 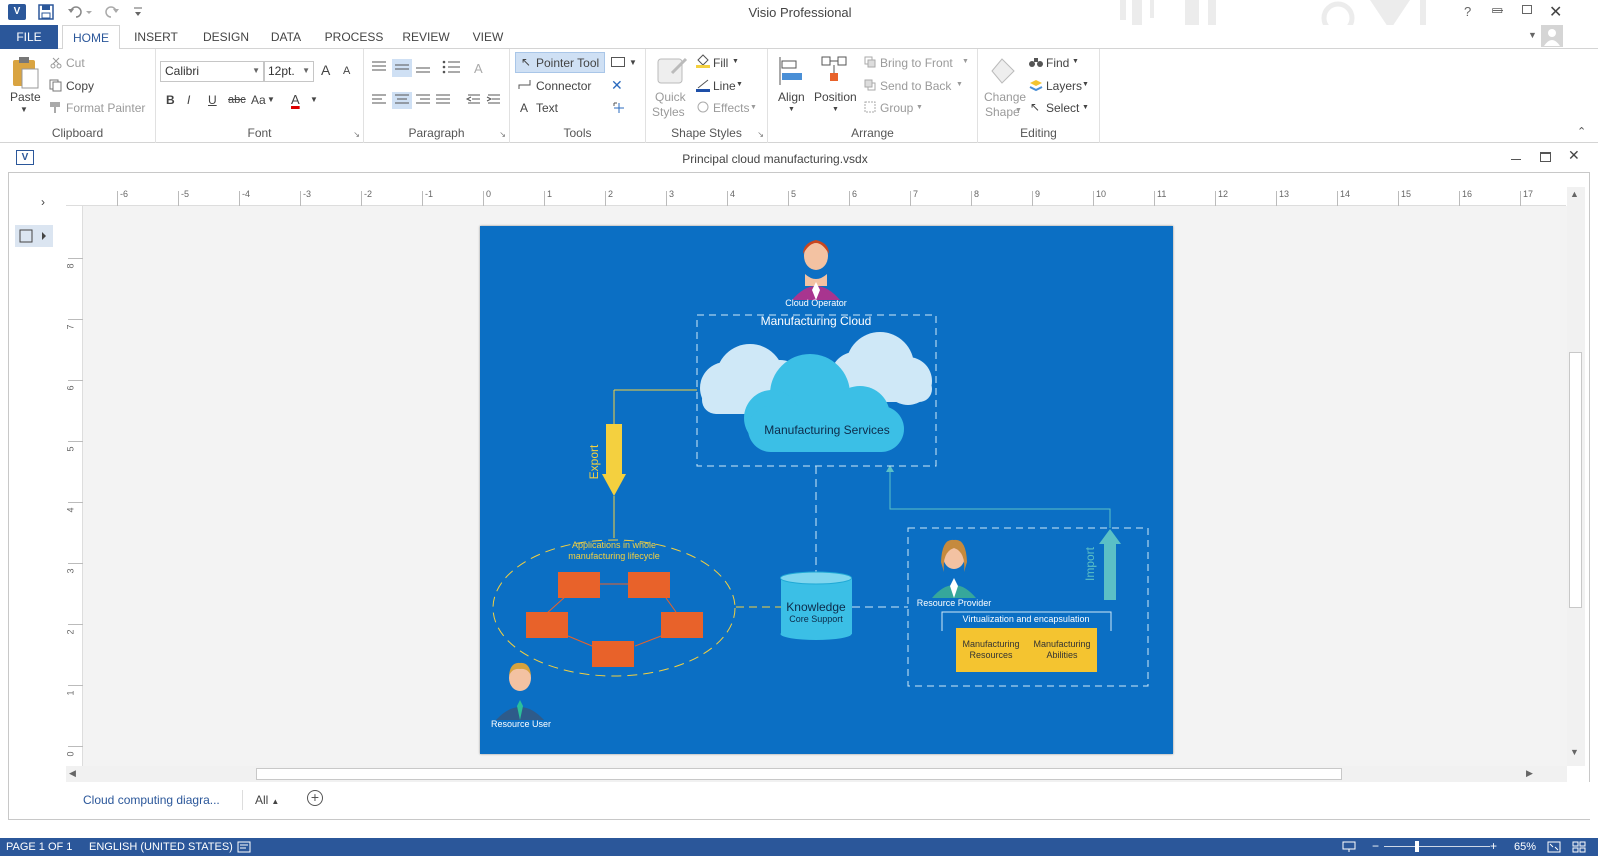 I want to click on vertical-scrollbar: ▲ ▼, so click(x=1576, y=476).